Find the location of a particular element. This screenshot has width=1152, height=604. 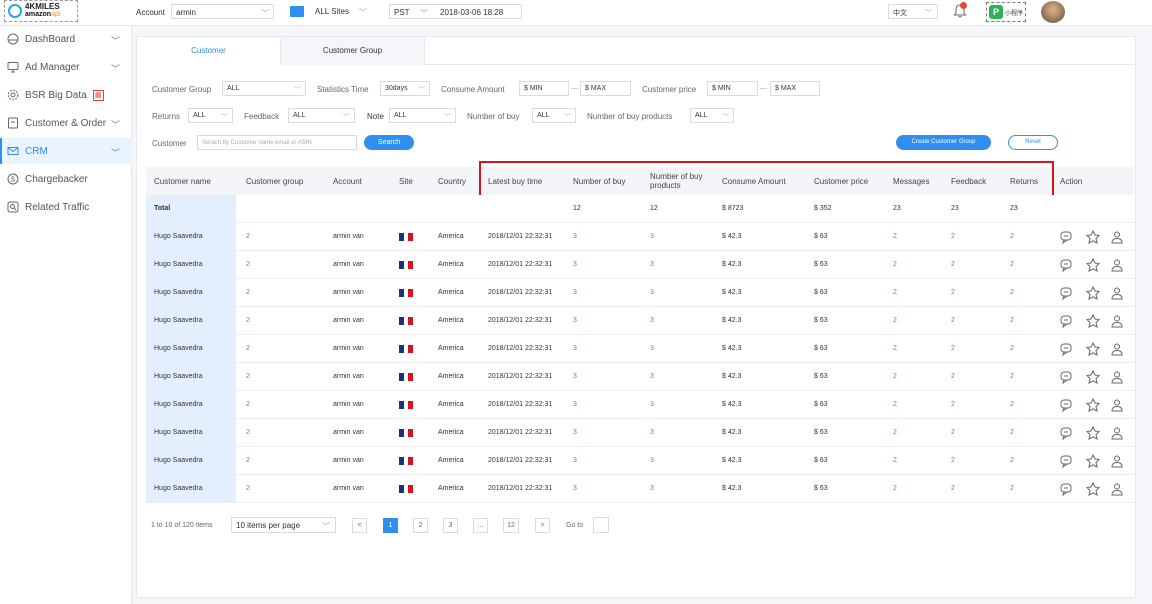

tab-customer-group: Customer Group is located at coordinates (353, 51).